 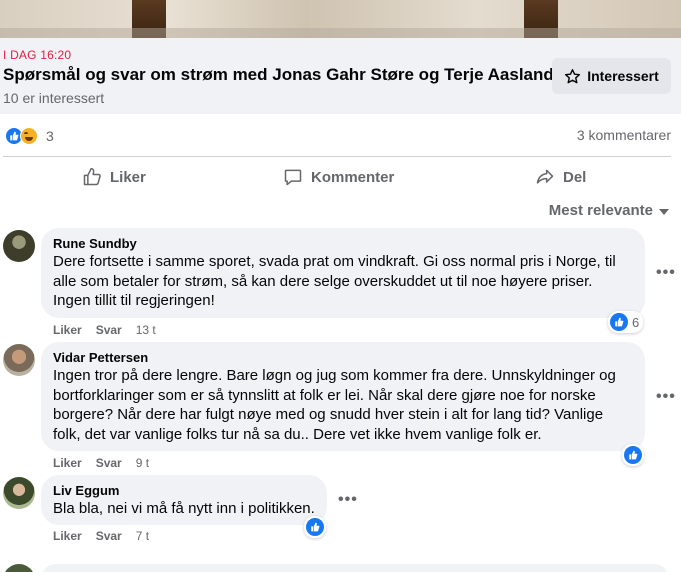 What do you see at coordinates (664, 211) in the screenshot?
I see `chevron-down-icon` at bounding box center [664, 211].